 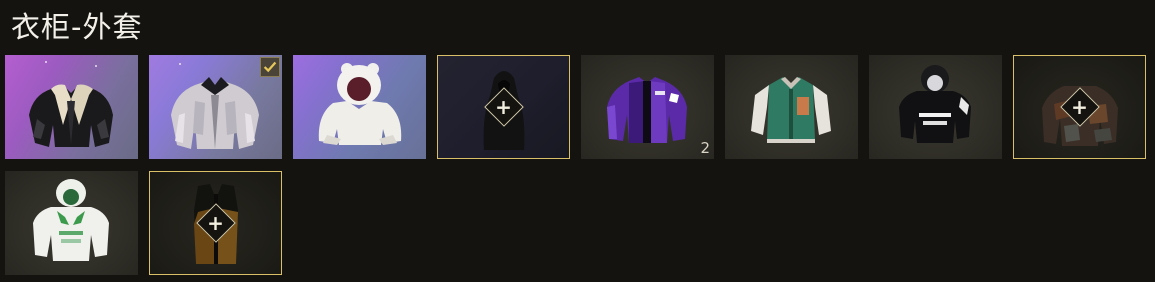 I want to click on item-slot-bear-hoodie, so click(x=359, y=107).